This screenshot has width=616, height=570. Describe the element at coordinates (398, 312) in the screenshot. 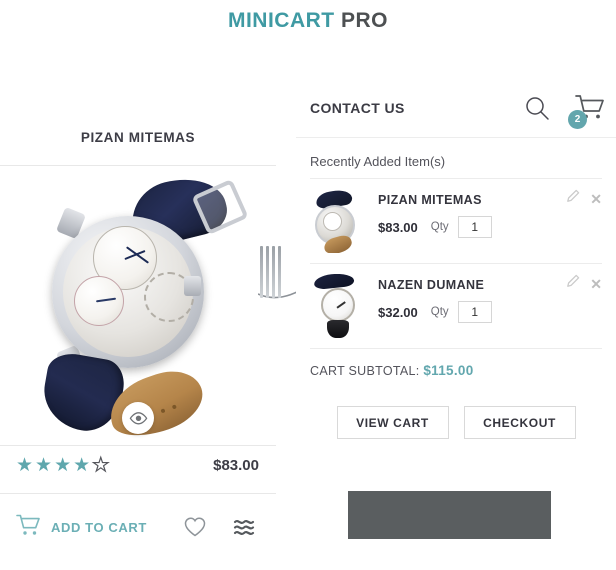

I see `cart-item-price: $32.00` at that location.